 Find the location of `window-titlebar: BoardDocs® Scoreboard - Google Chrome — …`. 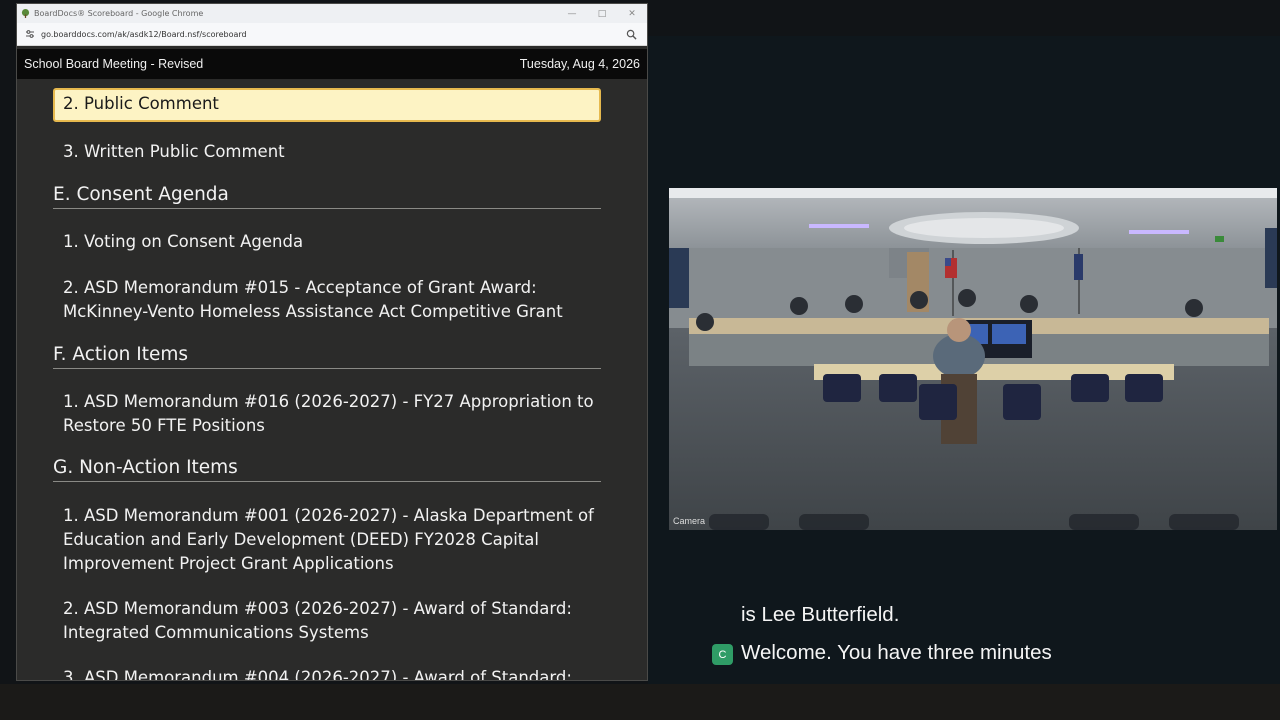

window-titlebar: BoardDocs® Scoreboard - Google Chrome — … is located at coordinates (332, 13).